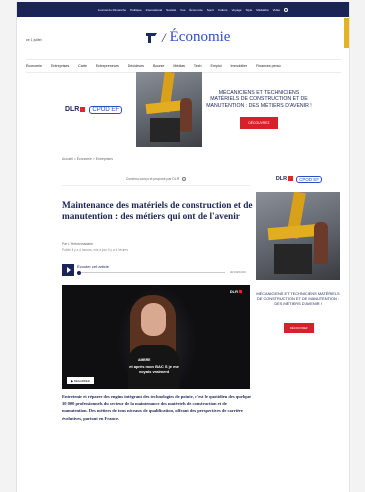 The width and height of the screenshot is (365, 492). I want to click on site-logo: / Économie, so click(187, 37).